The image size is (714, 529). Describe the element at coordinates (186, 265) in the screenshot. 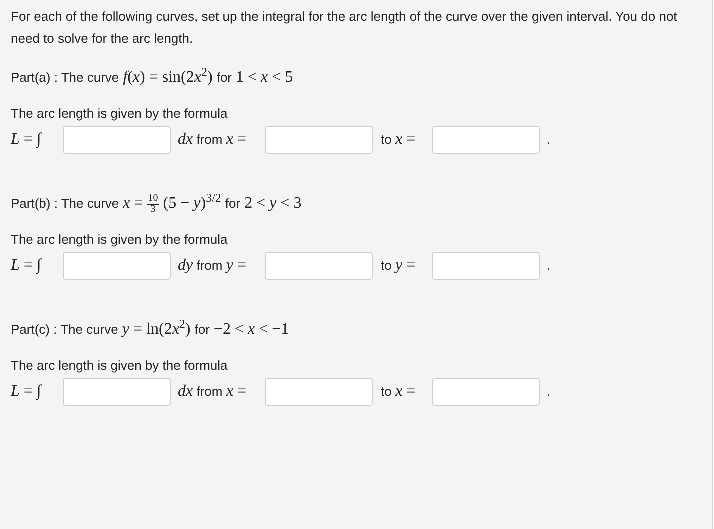

I see `differential-label: dy` at that location.